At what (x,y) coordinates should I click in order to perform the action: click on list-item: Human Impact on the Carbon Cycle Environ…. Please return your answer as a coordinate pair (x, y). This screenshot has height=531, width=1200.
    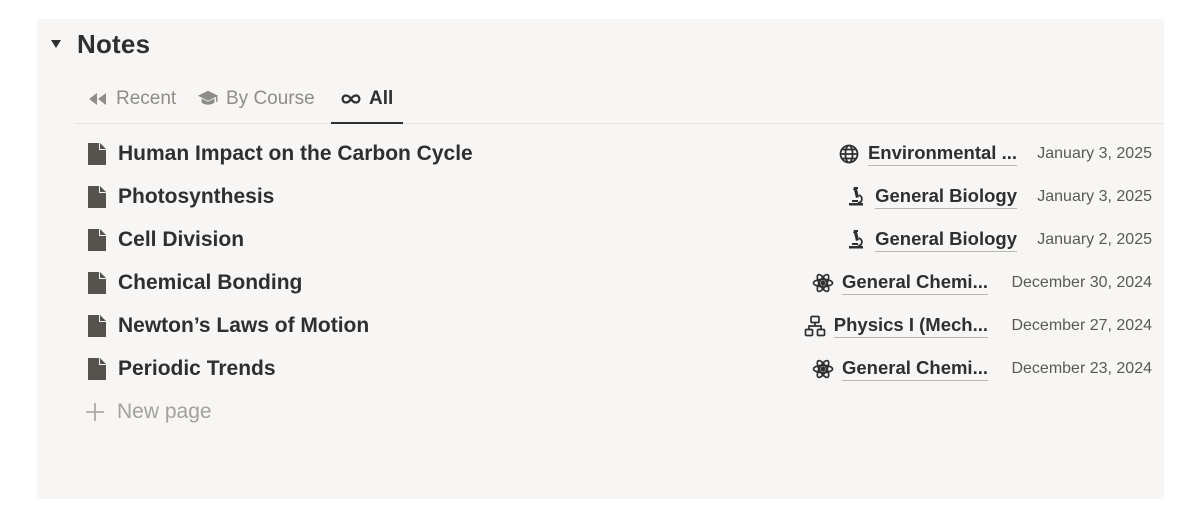
    Looking at the image, I should click on (619, 153).